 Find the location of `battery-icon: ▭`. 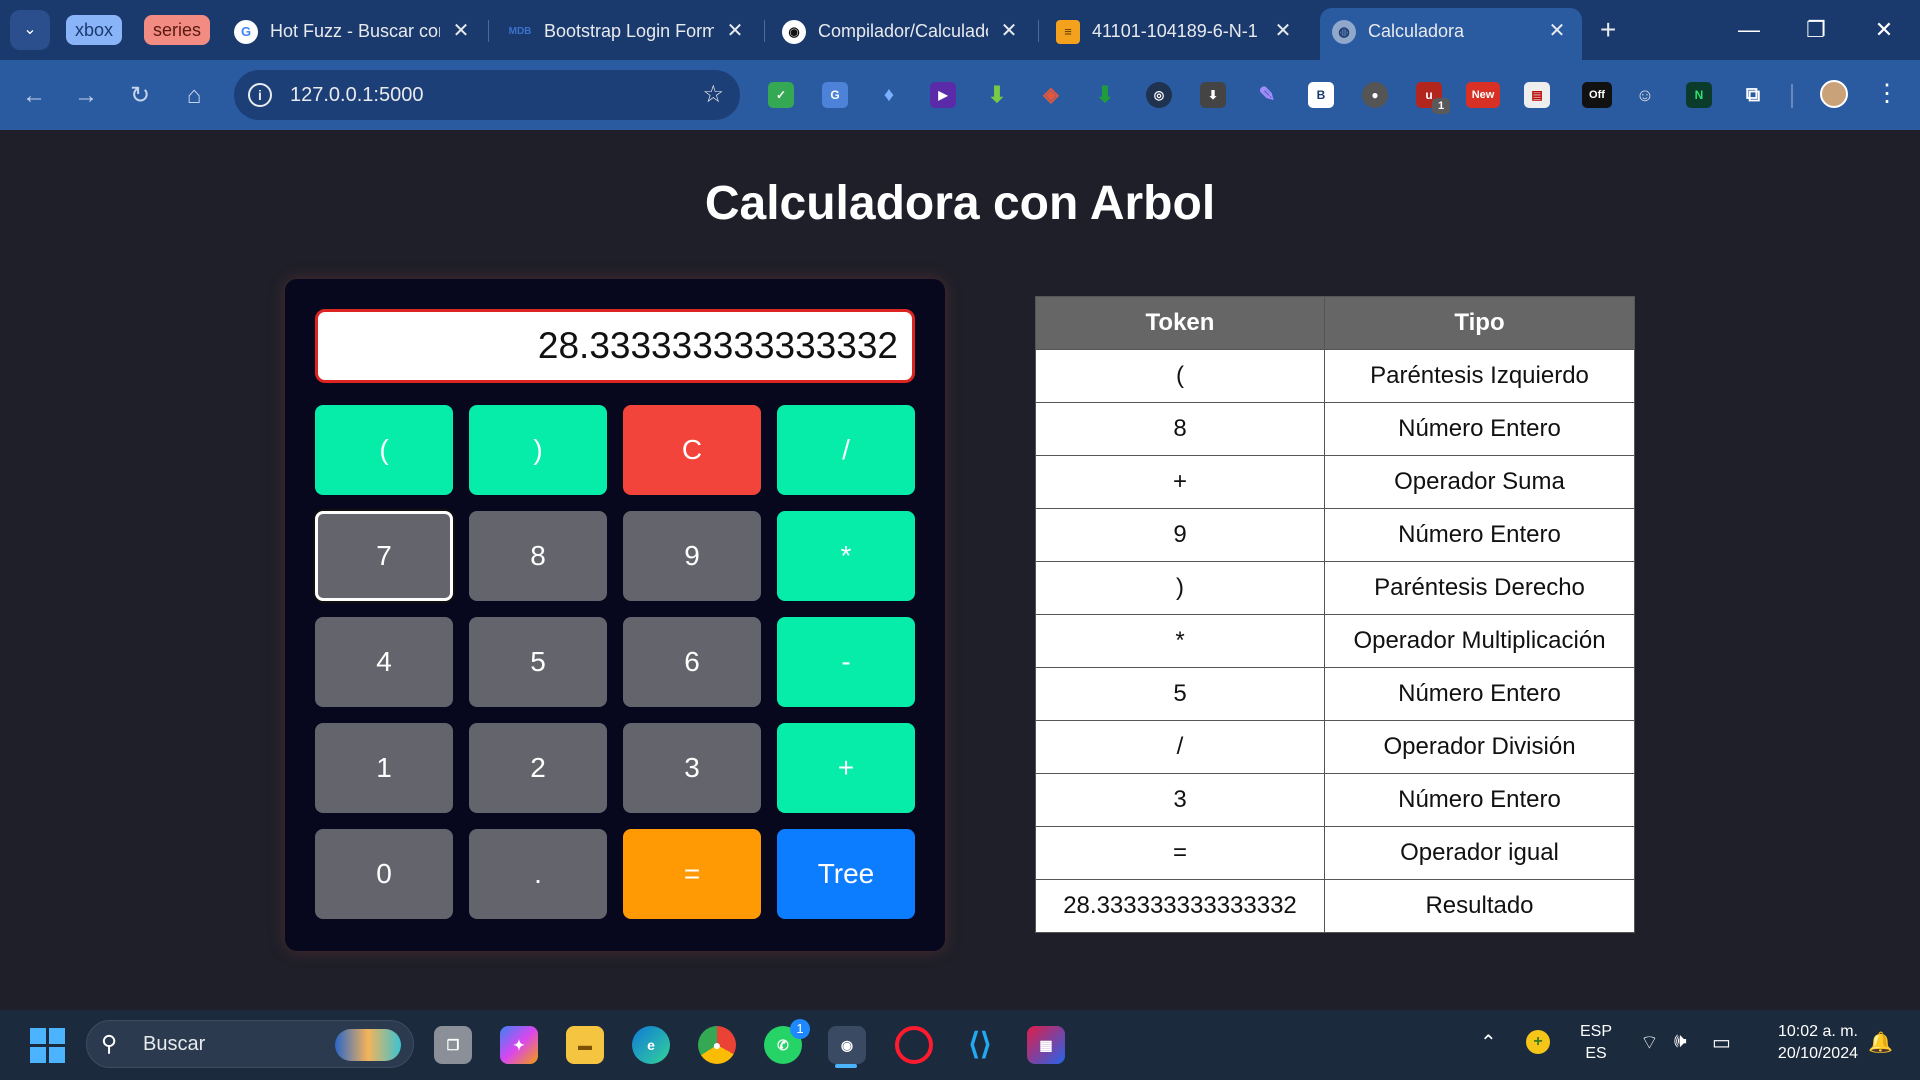

battery-icon: ▭ is located at coordinates (1721, 1042).